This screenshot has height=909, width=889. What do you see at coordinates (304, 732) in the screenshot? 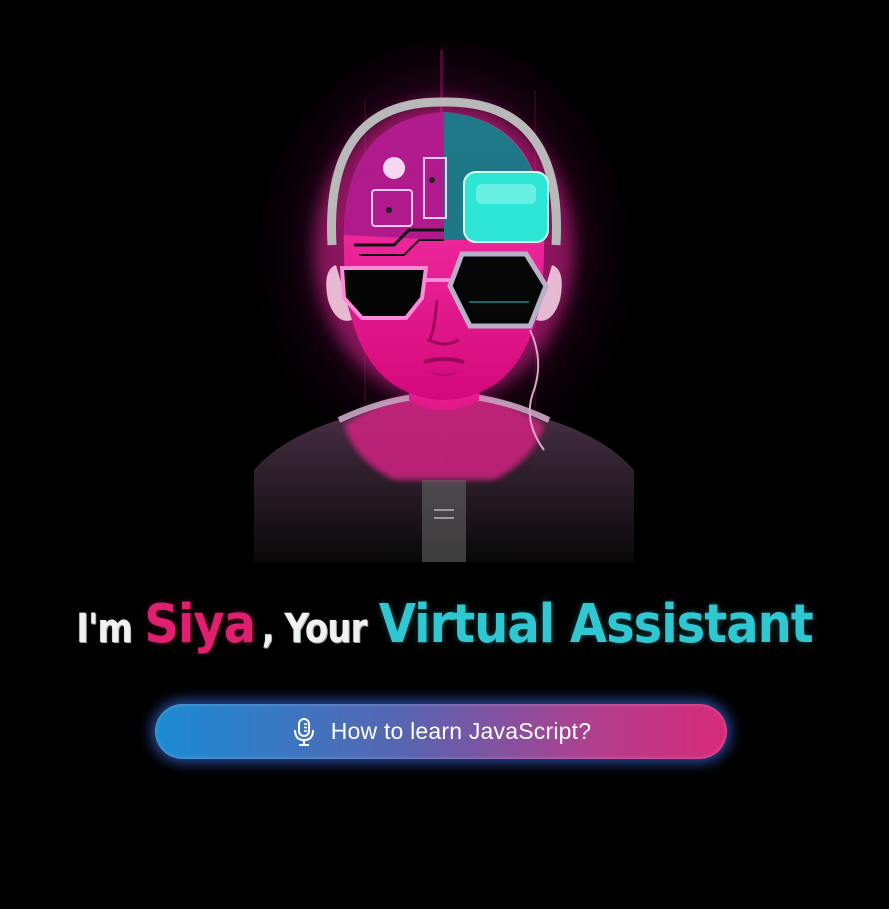
I see `microphone-icon` at bounding box center [304, 732].